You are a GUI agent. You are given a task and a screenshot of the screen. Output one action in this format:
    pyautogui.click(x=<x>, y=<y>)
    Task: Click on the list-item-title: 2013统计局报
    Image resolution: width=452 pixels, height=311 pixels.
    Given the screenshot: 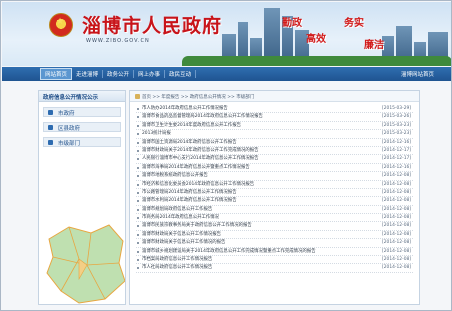 What is the action you would take?
    pyautogui.click(x=156, y=133)
    